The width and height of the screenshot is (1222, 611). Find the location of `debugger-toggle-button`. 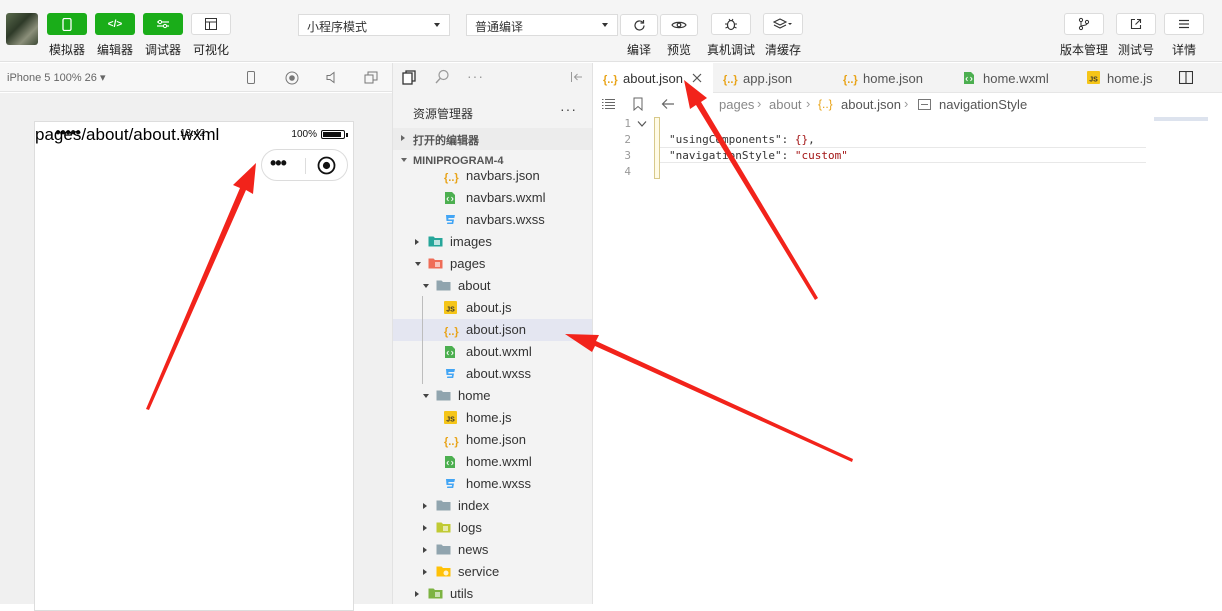

debugger-toggle-button is located at coordinates (163, 24).